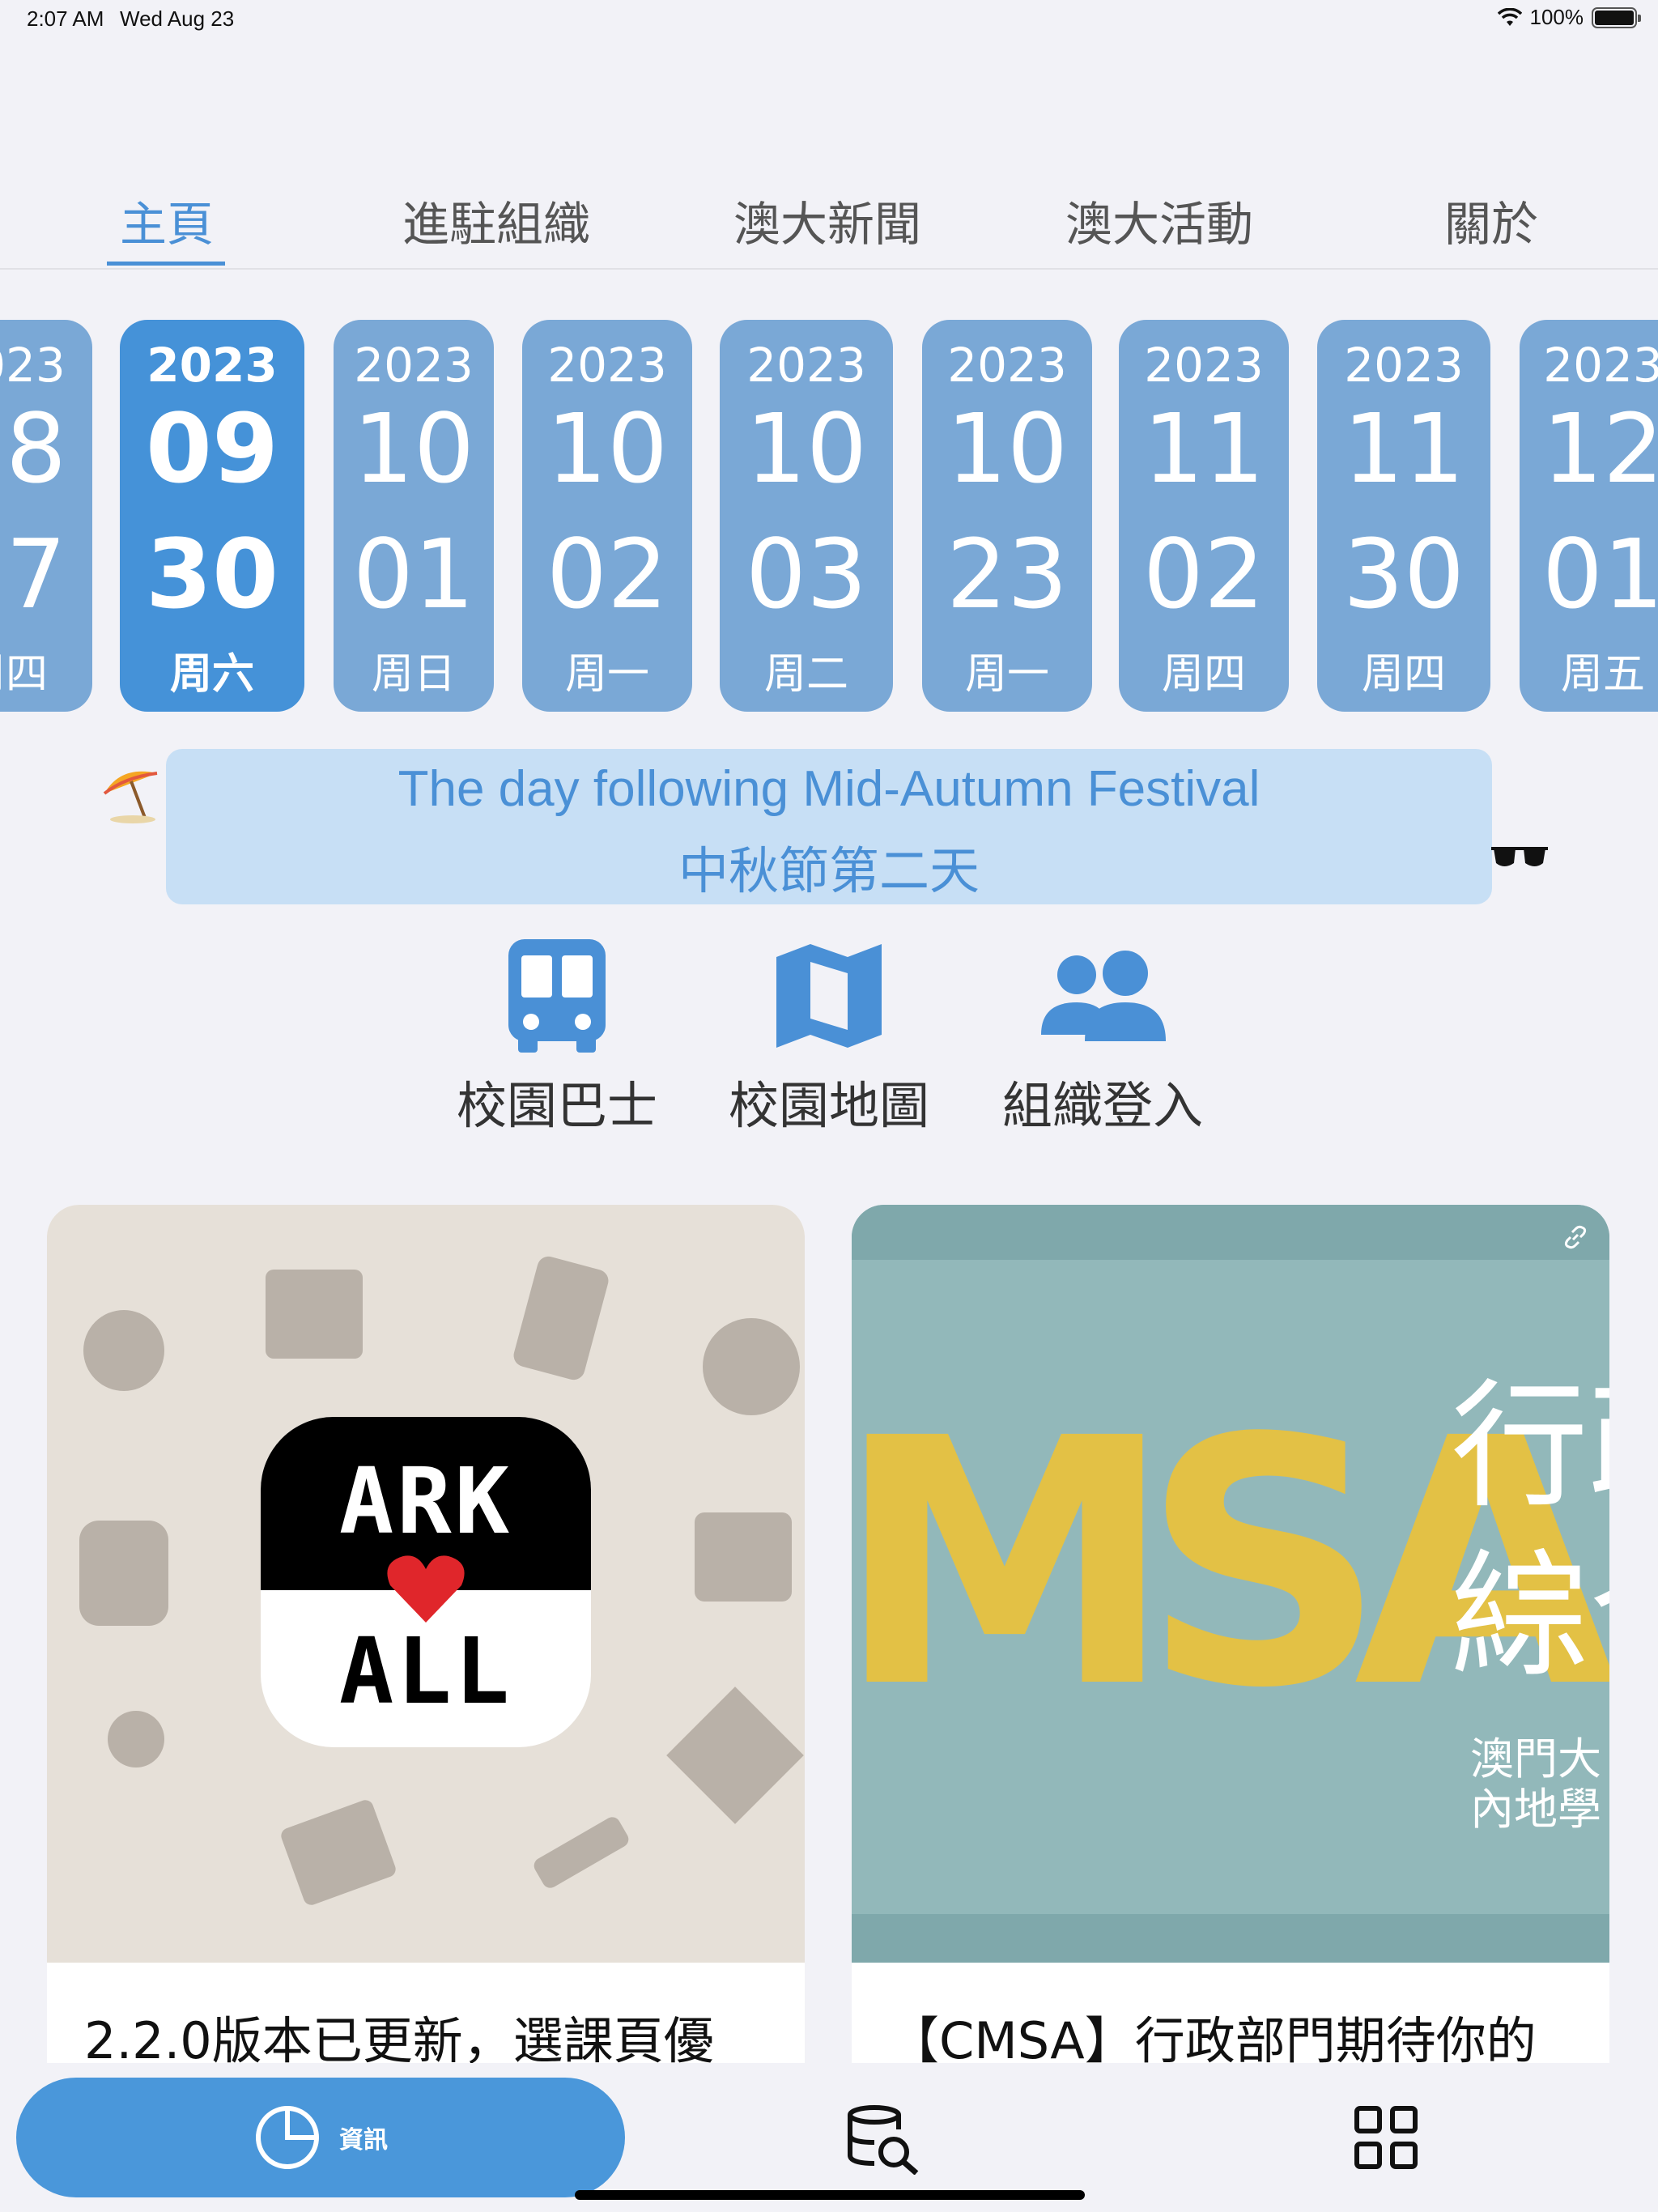  What do you see at coordinates (65, 19) in the screenshot?
I see `status-time: 2:07 AM` at bounding box center [65, 19].